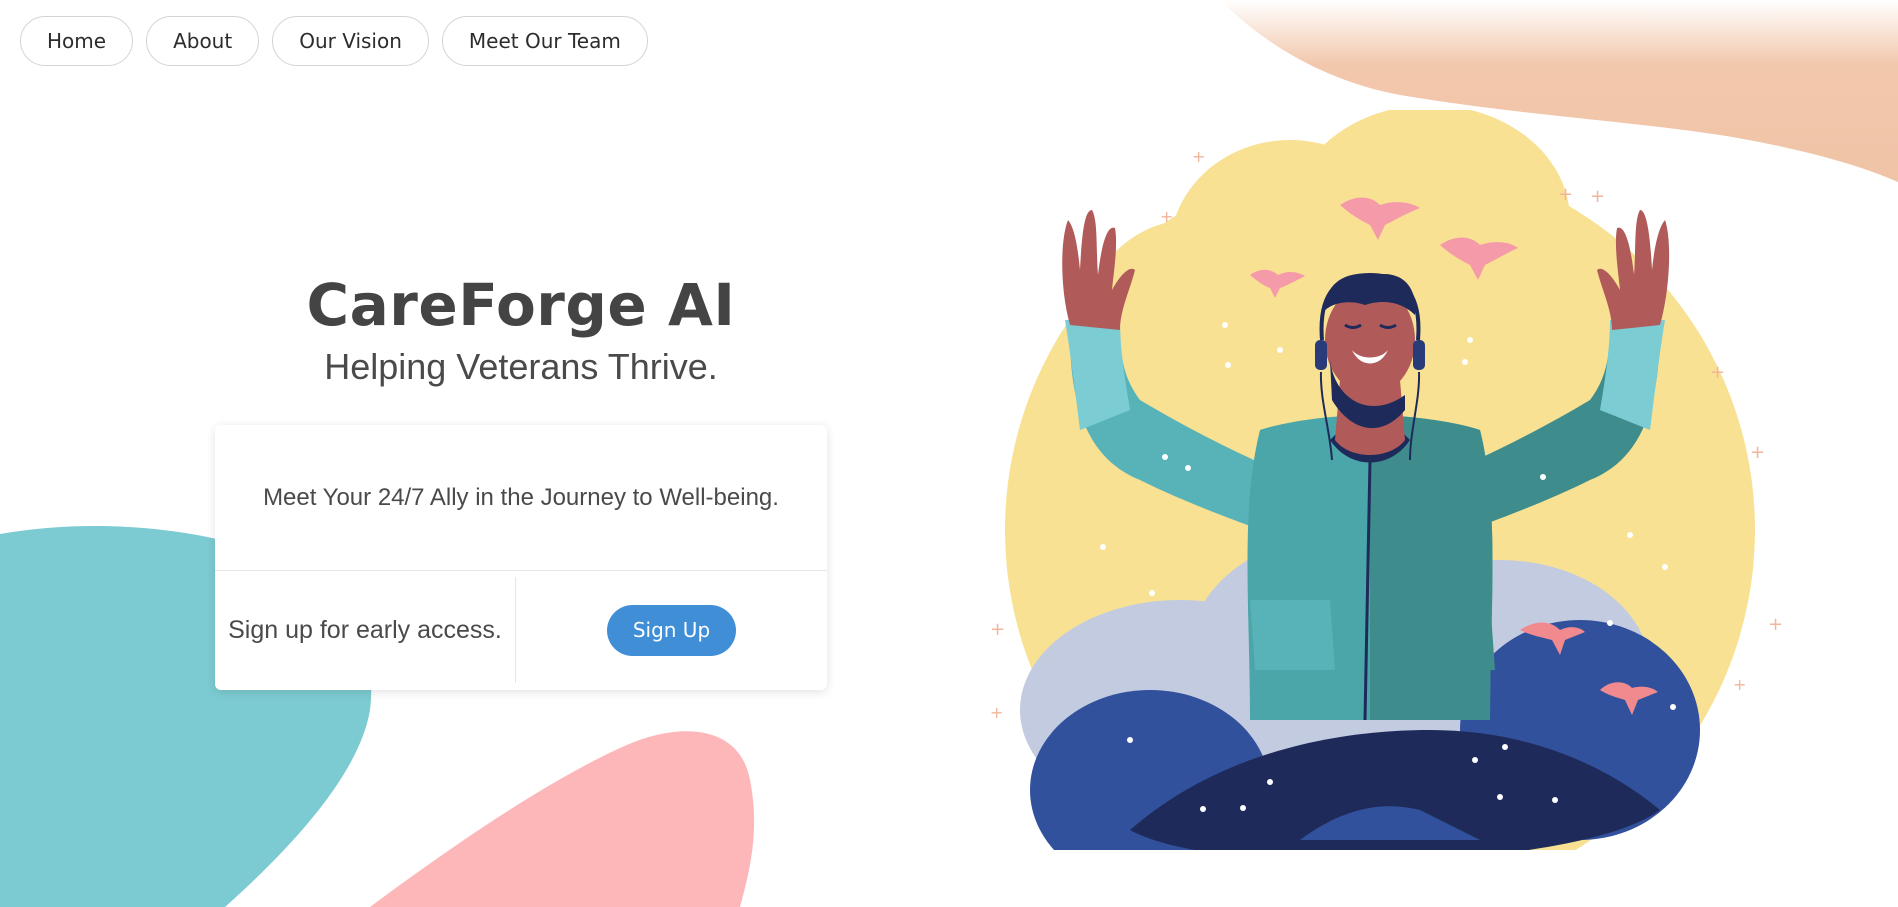 This screenshot has width=1898, height=907. I want to click on nav-item-our-vision: Our Vision, so click(350, 41).